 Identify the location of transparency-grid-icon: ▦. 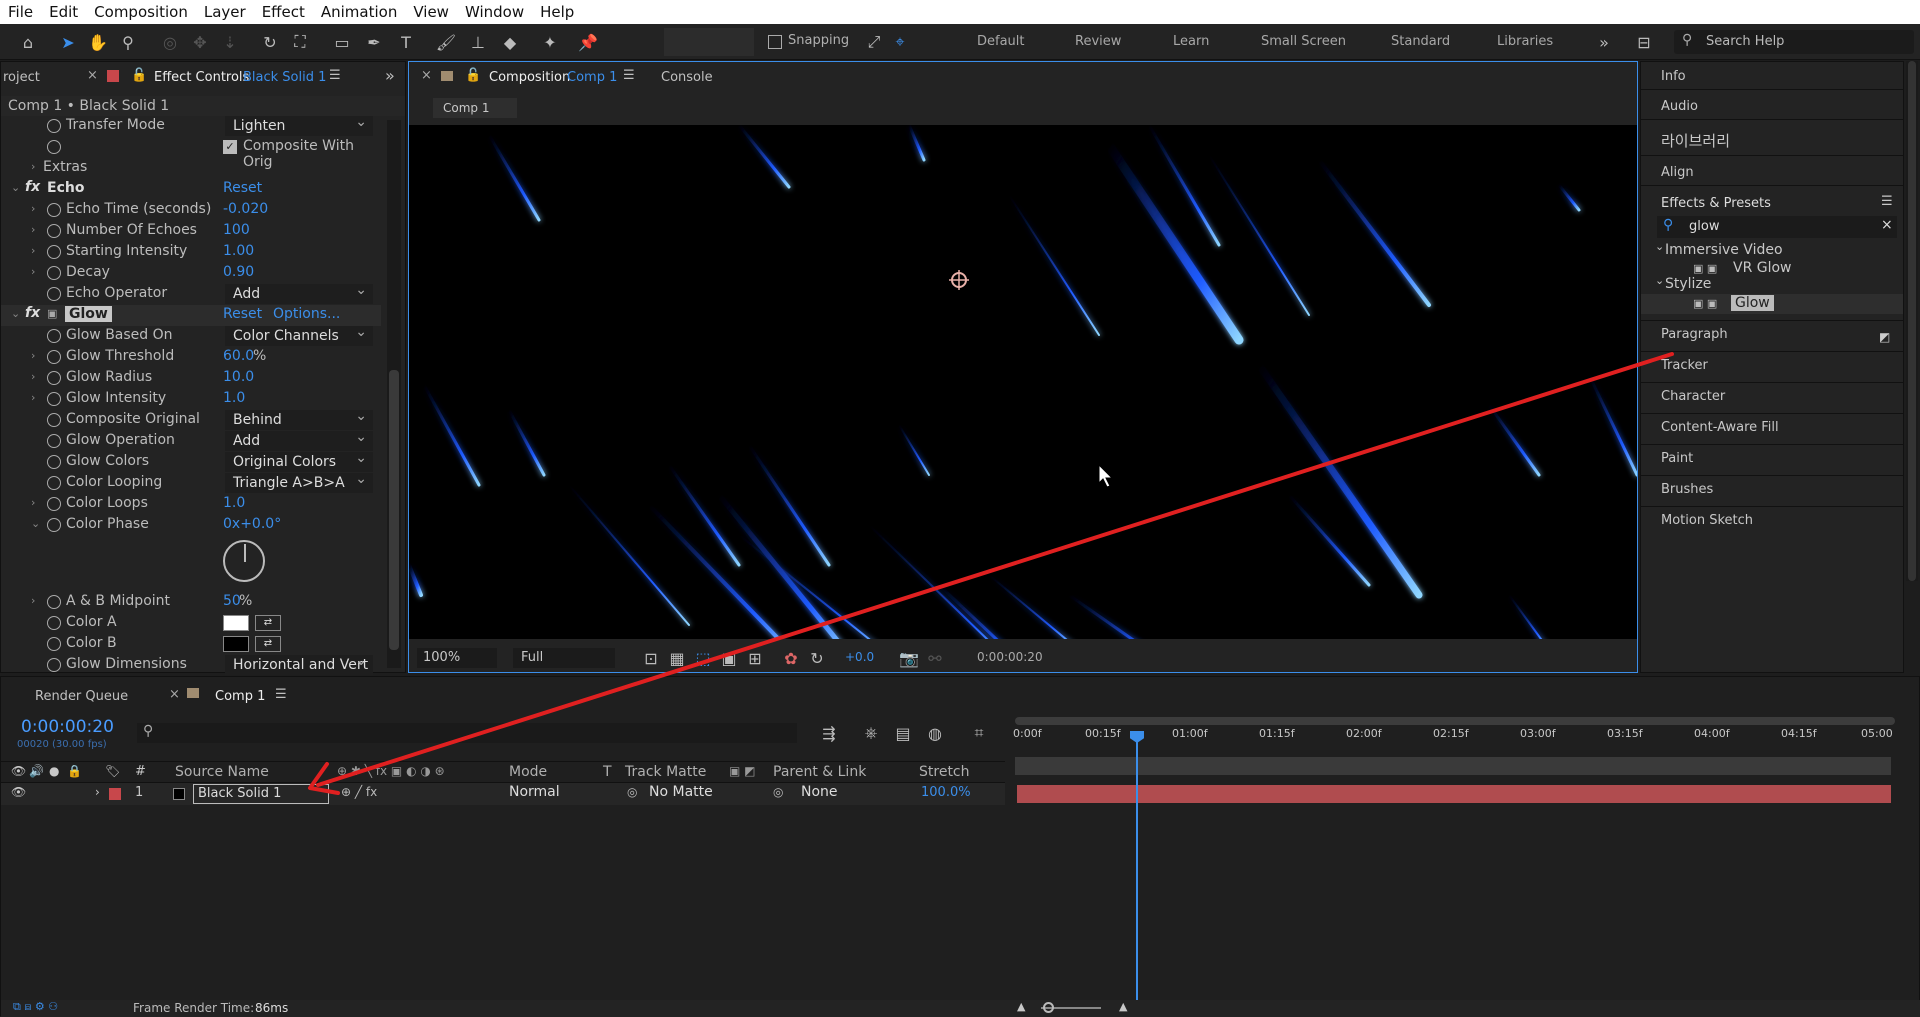
(677, 658).